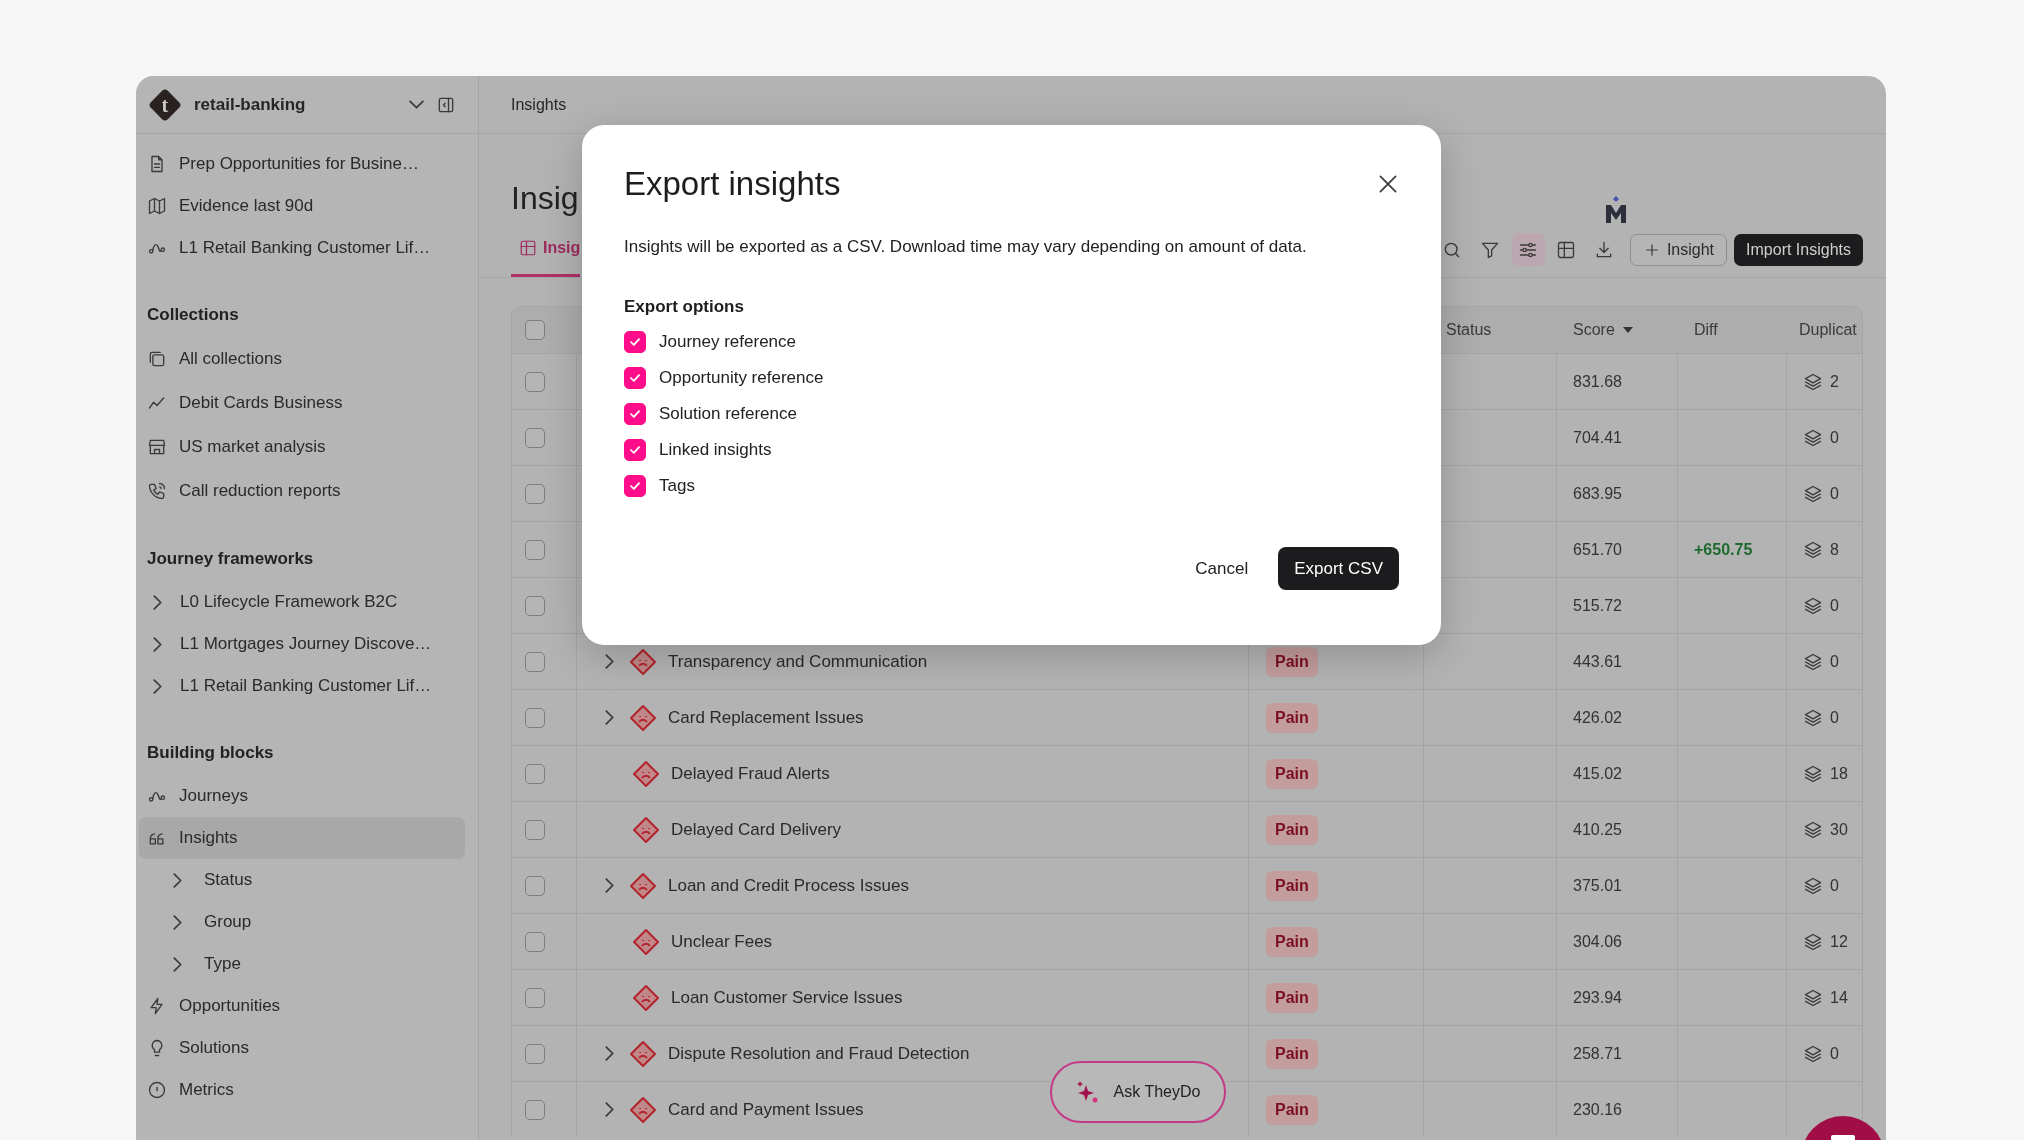 The image size is (2024, 1140). What do you see at coordinates (646, 829) in the screenshot?
I see `sad-face-icon` at bounding box center [646, 829].